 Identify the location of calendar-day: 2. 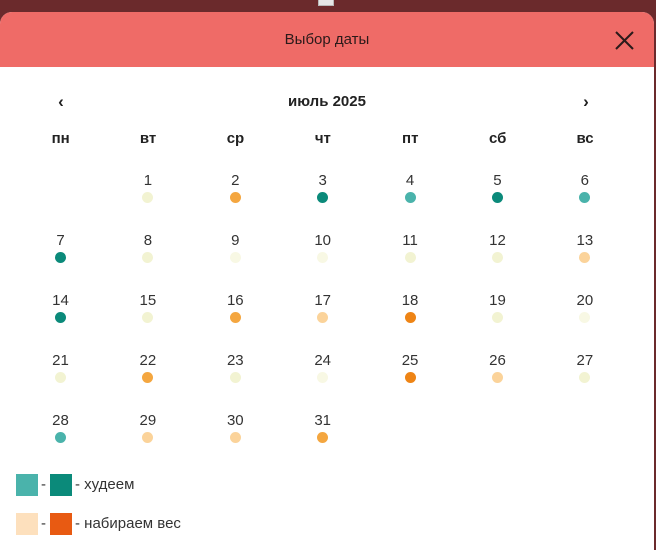
(235, 200).